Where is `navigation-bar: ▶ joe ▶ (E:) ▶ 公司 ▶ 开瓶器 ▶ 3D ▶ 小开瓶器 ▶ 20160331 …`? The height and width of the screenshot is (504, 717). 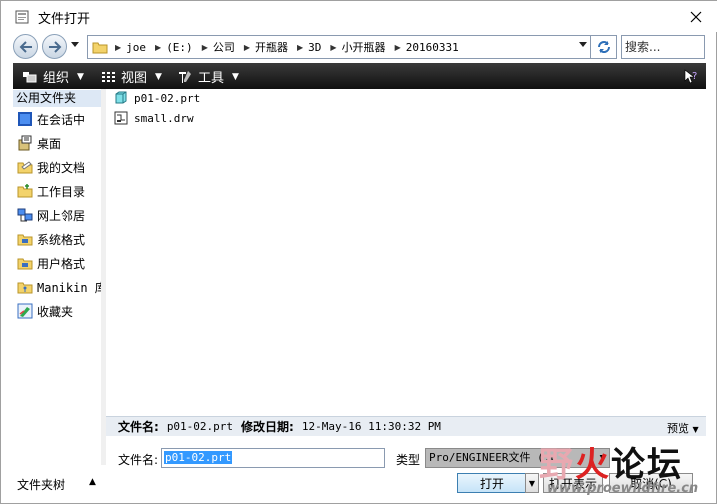
navigation-bar: ▶ joe ▶ (E:) ▶ 公司 ▶ 开瓶器 ▶ 3D ▶ 小开瓶器 ▶ 20160331 … is located at coordinates (359, 46).